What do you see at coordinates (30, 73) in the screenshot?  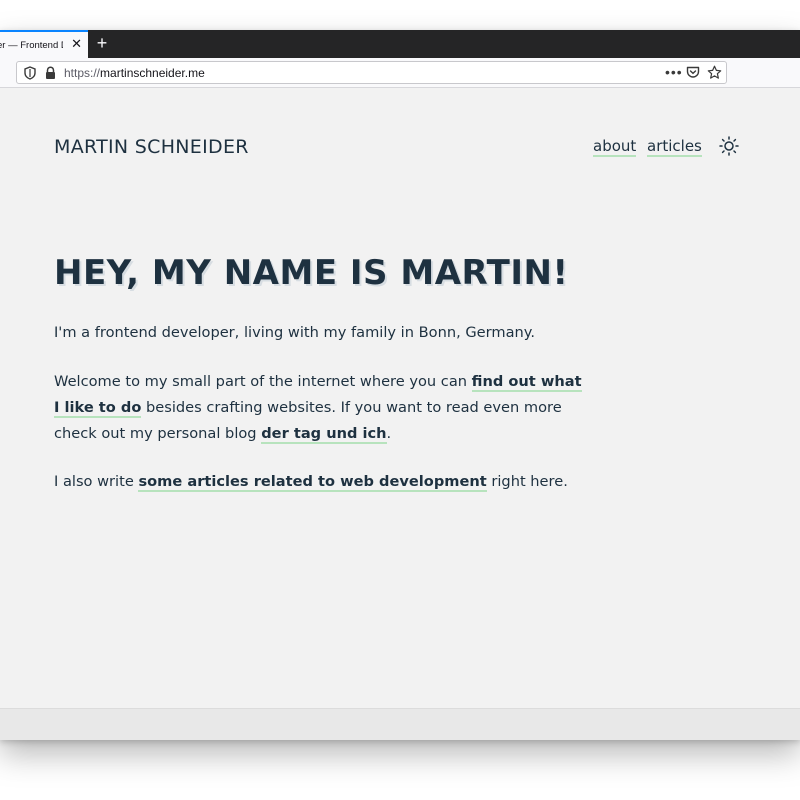 I see `tracking-shield-icon` at bounding box center [30, 73].